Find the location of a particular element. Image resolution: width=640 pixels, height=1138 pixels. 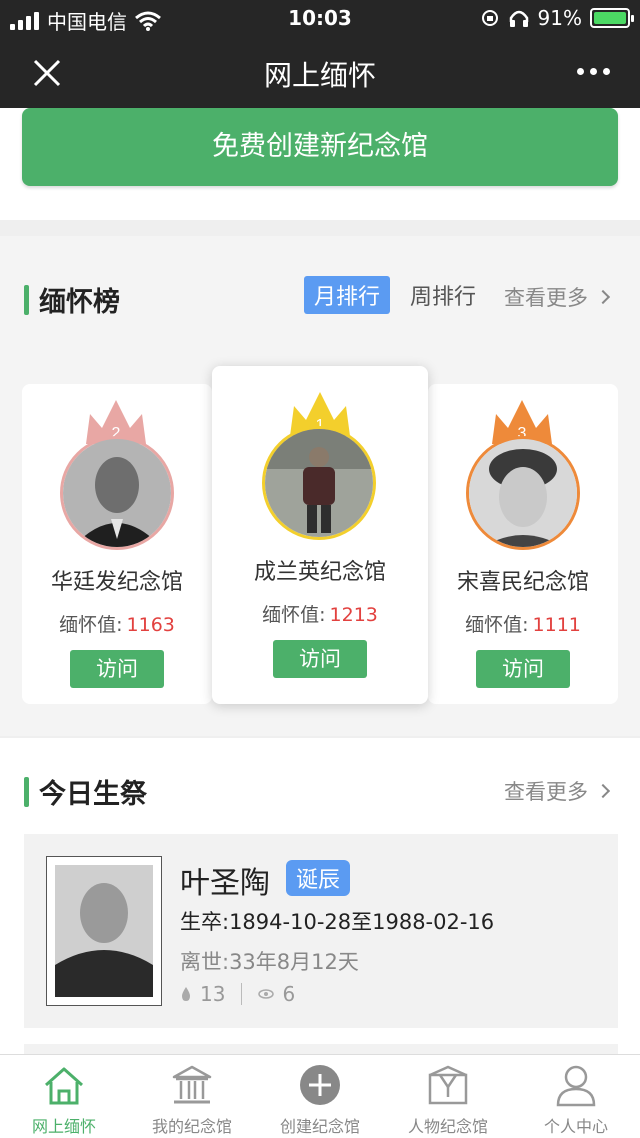

nav-bar: 网上缅怀 is located at coordinates (320, 72).